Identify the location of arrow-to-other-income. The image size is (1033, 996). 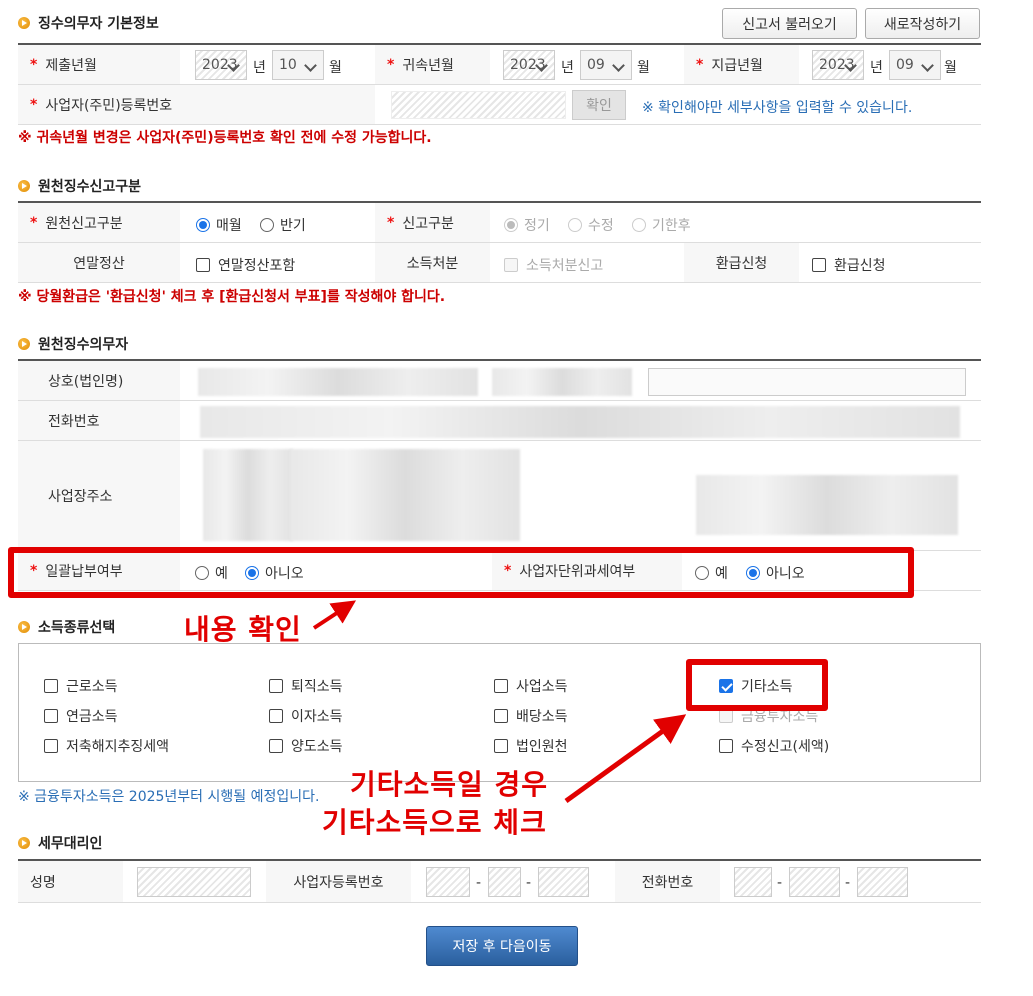
(625, 759).